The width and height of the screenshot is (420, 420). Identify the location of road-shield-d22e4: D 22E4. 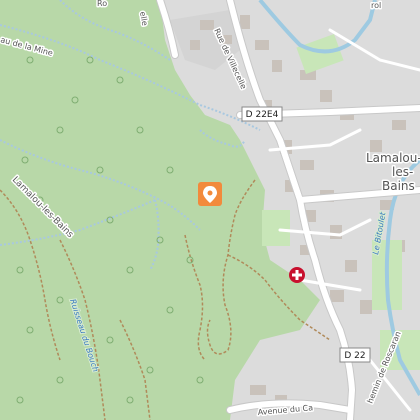
(262, 114).